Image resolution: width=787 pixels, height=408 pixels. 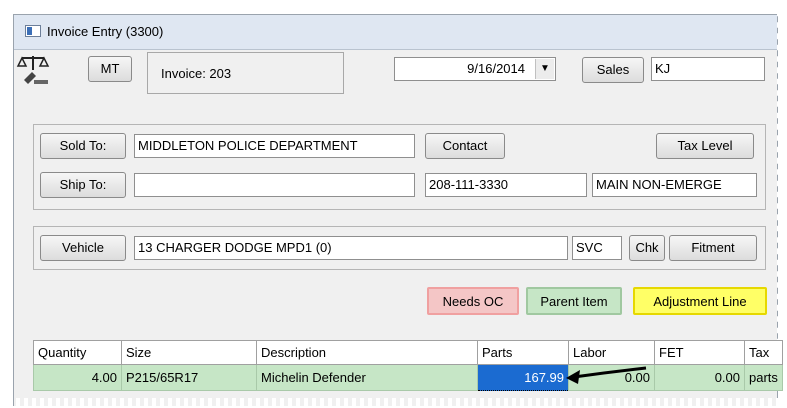 I want to click on header-fet: FET, so click(x=699, y=352).